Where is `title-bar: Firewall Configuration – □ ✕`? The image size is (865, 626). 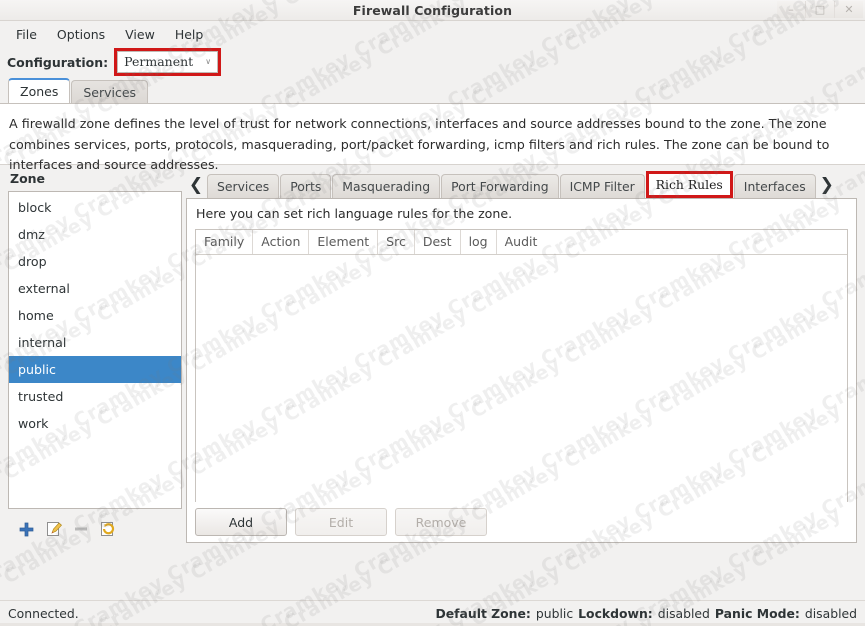 title-bar: Firewall Configuration – □ ✕ is located at coordinates (432, 10).